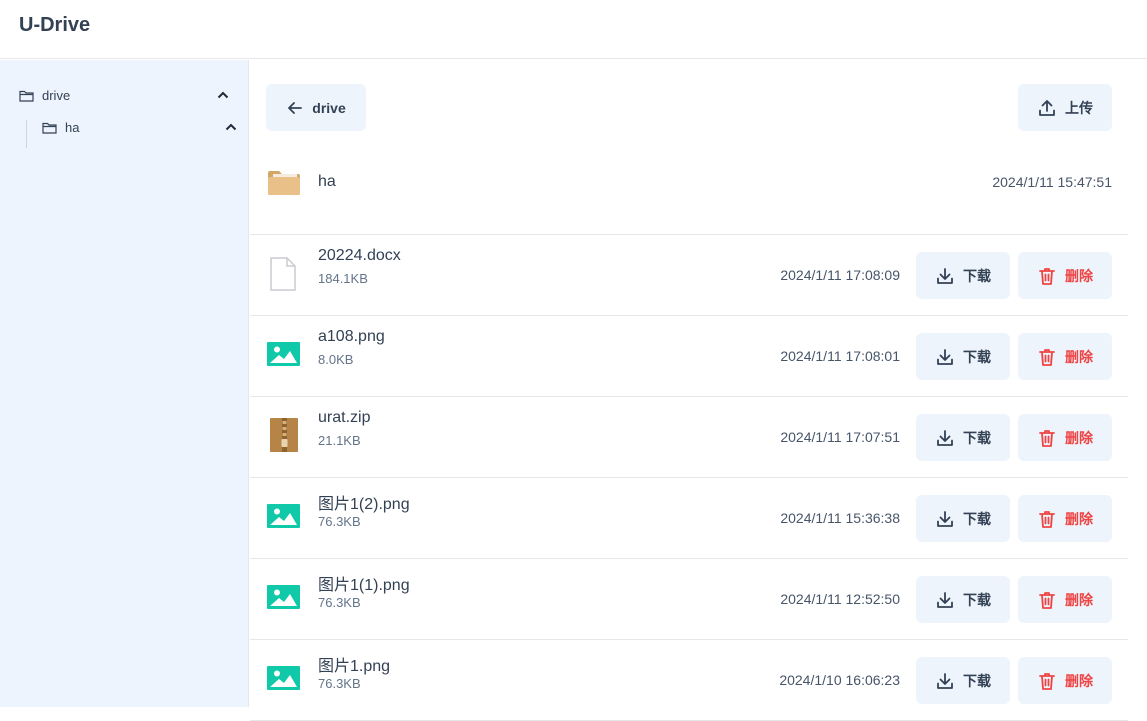  Describe the element at coordinates (689, 437) in the screenshot. I see `file-row: urat.zip 21.1KB 2024/1/11 17:07:51 下载 删除` at that location.